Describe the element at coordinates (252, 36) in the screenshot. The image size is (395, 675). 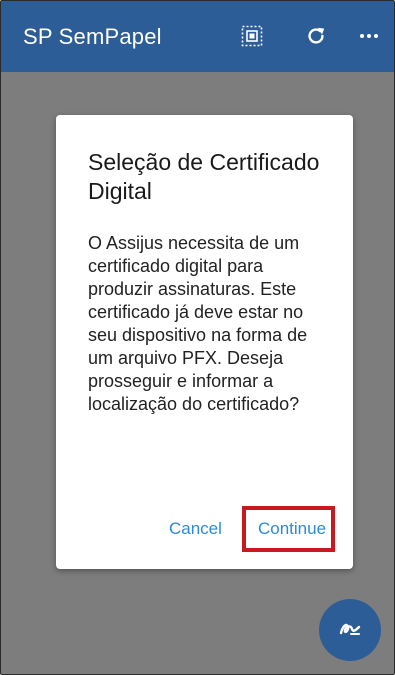
I see `scan-icon` at that location.